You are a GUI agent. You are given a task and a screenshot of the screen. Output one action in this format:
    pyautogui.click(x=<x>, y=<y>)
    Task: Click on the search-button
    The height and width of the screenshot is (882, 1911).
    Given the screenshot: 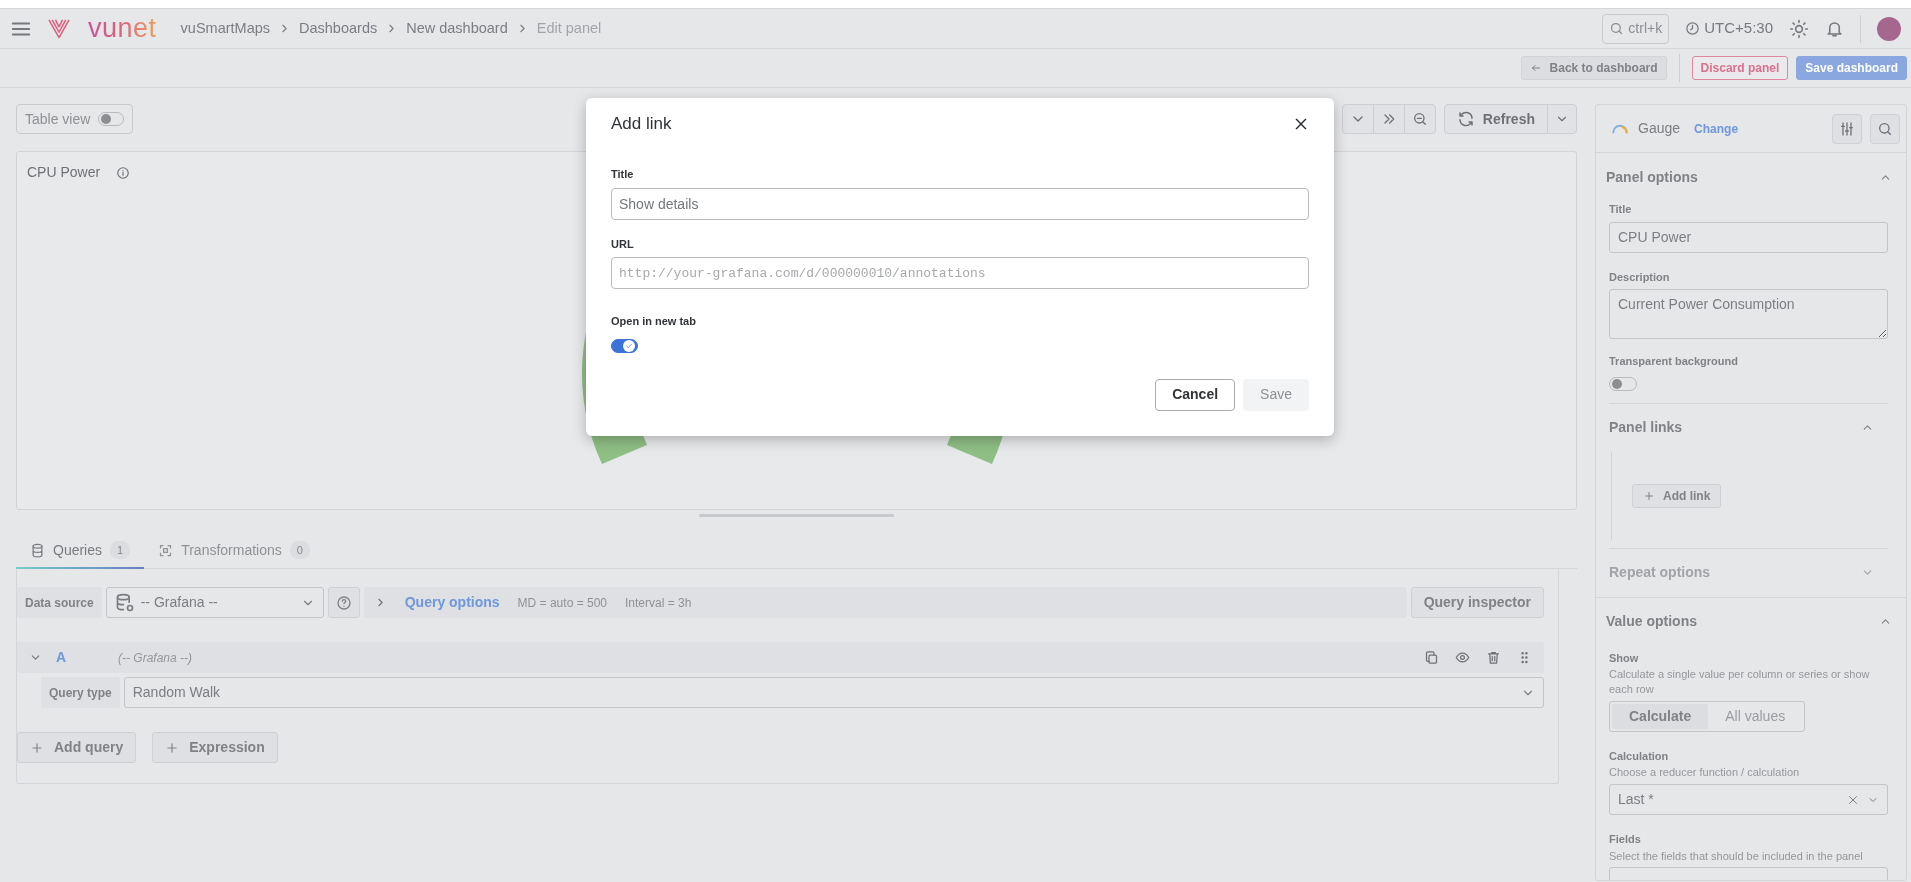 What is the action you would take?
    pyautogui.click(x=1885, y=128)
    